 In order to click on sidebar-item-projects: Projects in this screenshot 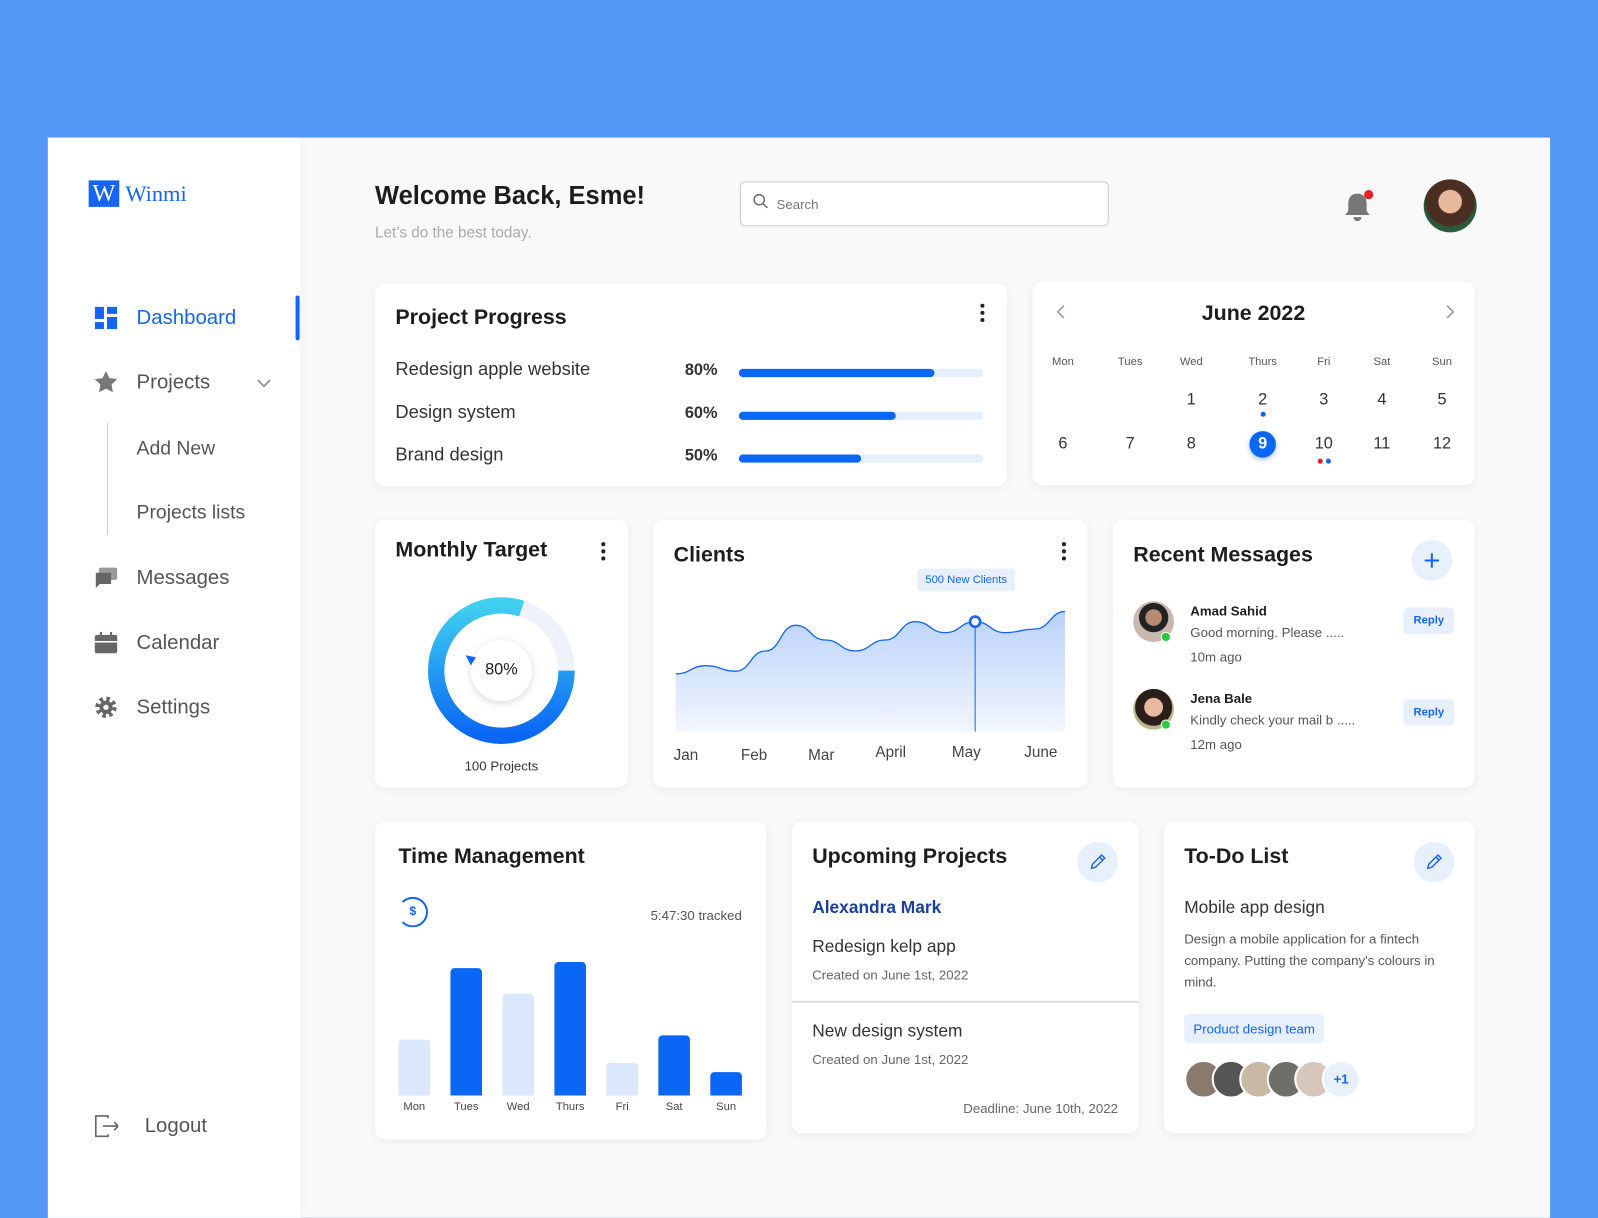, I will do `click(185, 382)`.